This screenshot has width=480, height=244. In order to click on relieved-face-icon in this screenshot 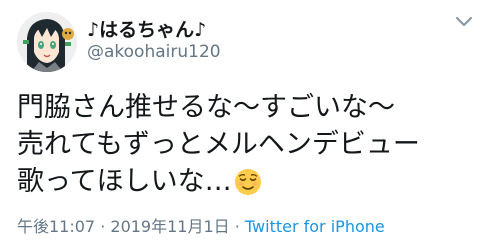, I will do `click(248, 182)`.